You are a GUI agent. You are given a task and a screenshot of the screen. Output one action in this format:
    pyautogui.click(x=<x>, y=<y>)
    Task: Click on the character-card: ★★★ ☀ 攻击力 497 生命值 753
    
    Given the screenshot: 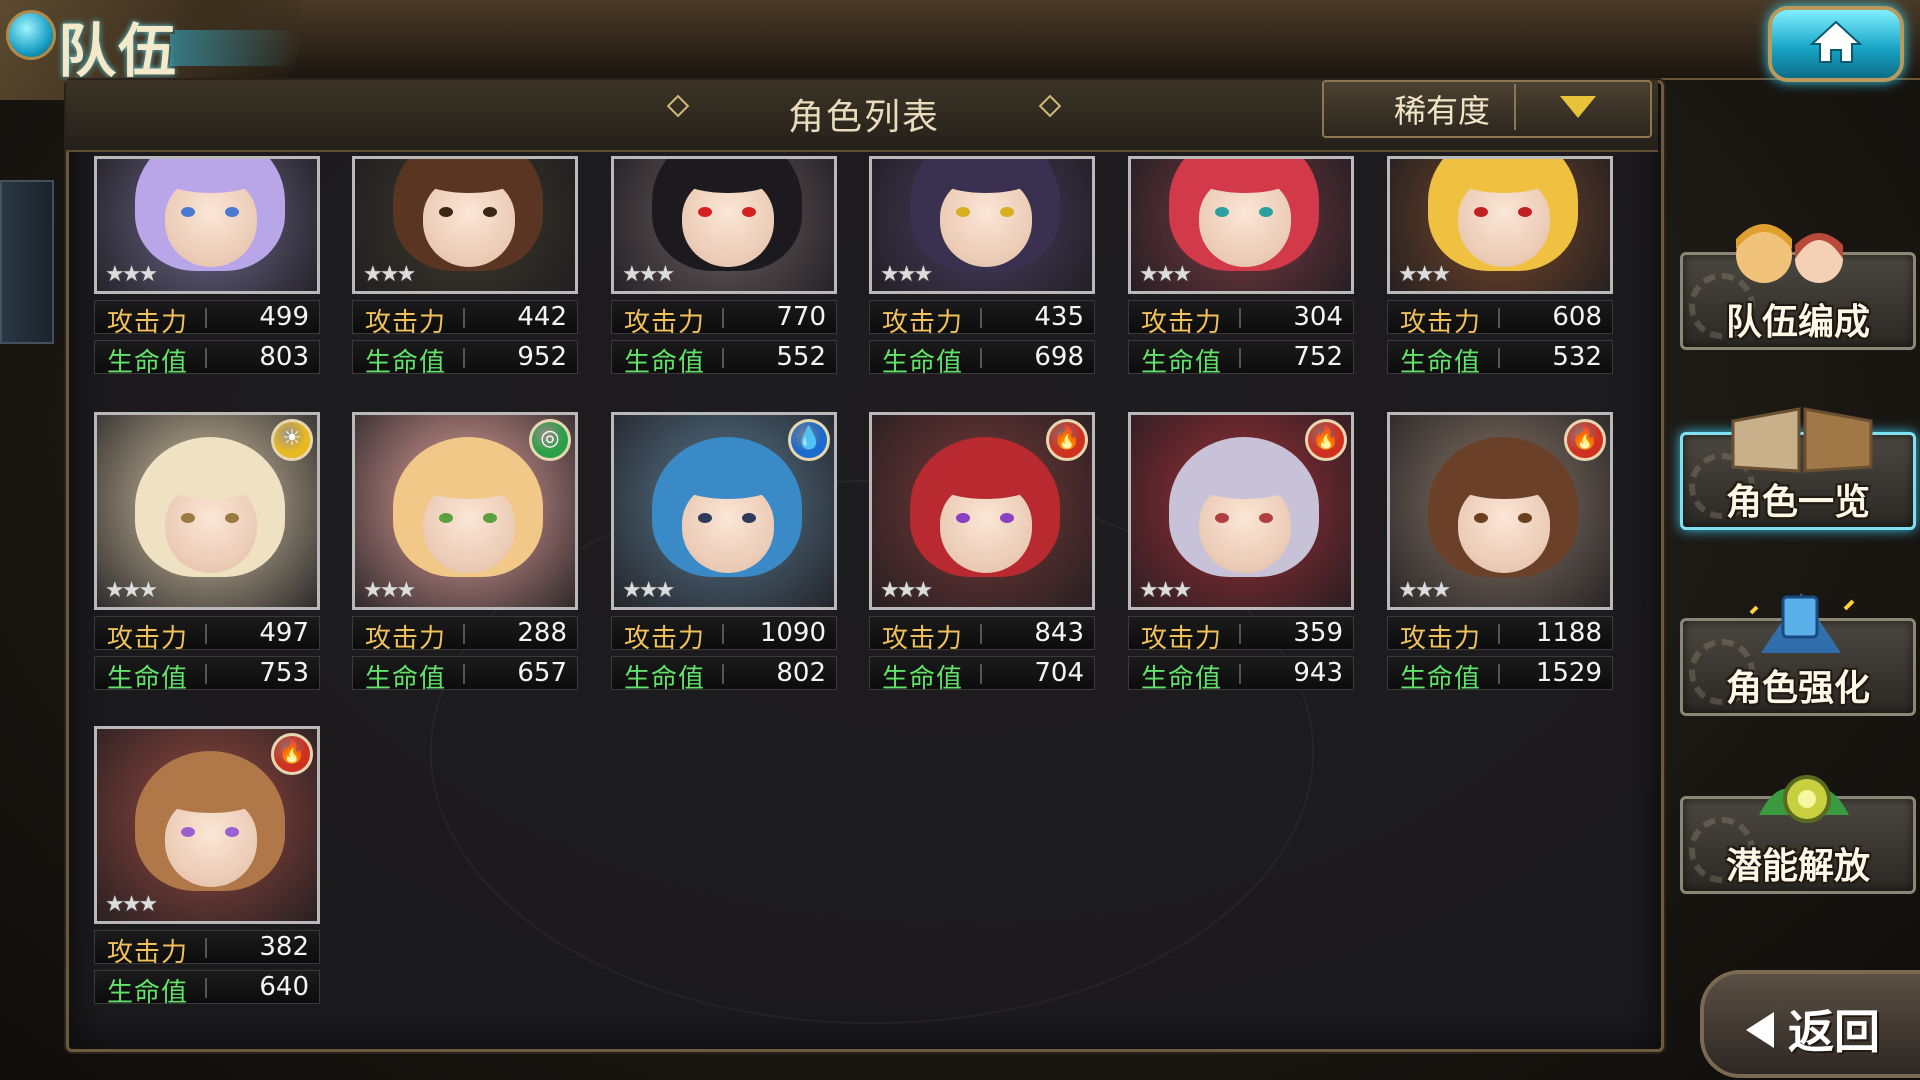 What is the action you would take?
    pyautogui.click(x=207, y=553)
    